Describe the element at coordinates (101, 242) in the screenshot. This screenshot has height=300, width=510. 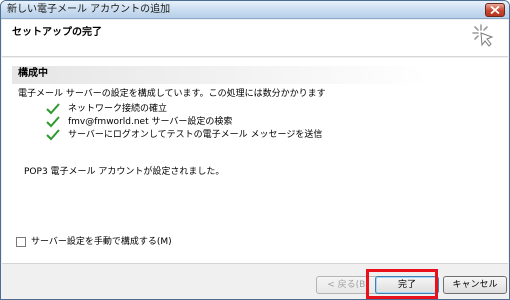
I see `manual-config-label: サーバー設定を手動で構成する(M)` at that location.